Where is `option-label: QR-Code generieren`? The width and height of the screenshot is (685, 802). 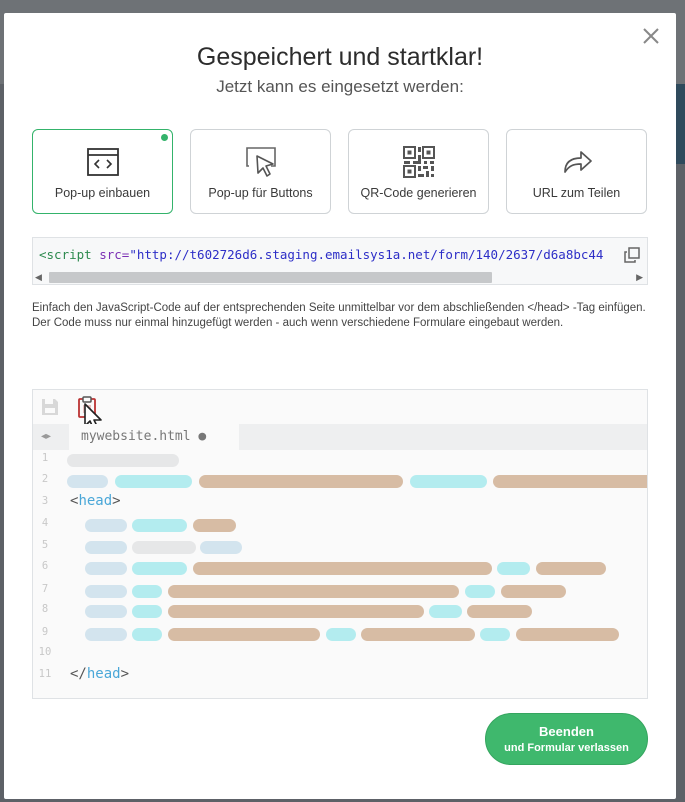 option-label: QR-Code generieren is located at coordinates (418, 193).